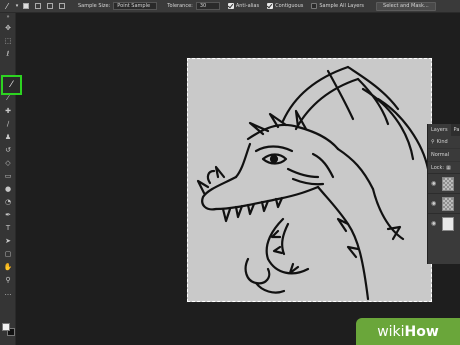  What do you see at coordinates (180, 6) in the screenshot?
I see `tolerance-label: Tolerance:` at bounding box center [180, 6].